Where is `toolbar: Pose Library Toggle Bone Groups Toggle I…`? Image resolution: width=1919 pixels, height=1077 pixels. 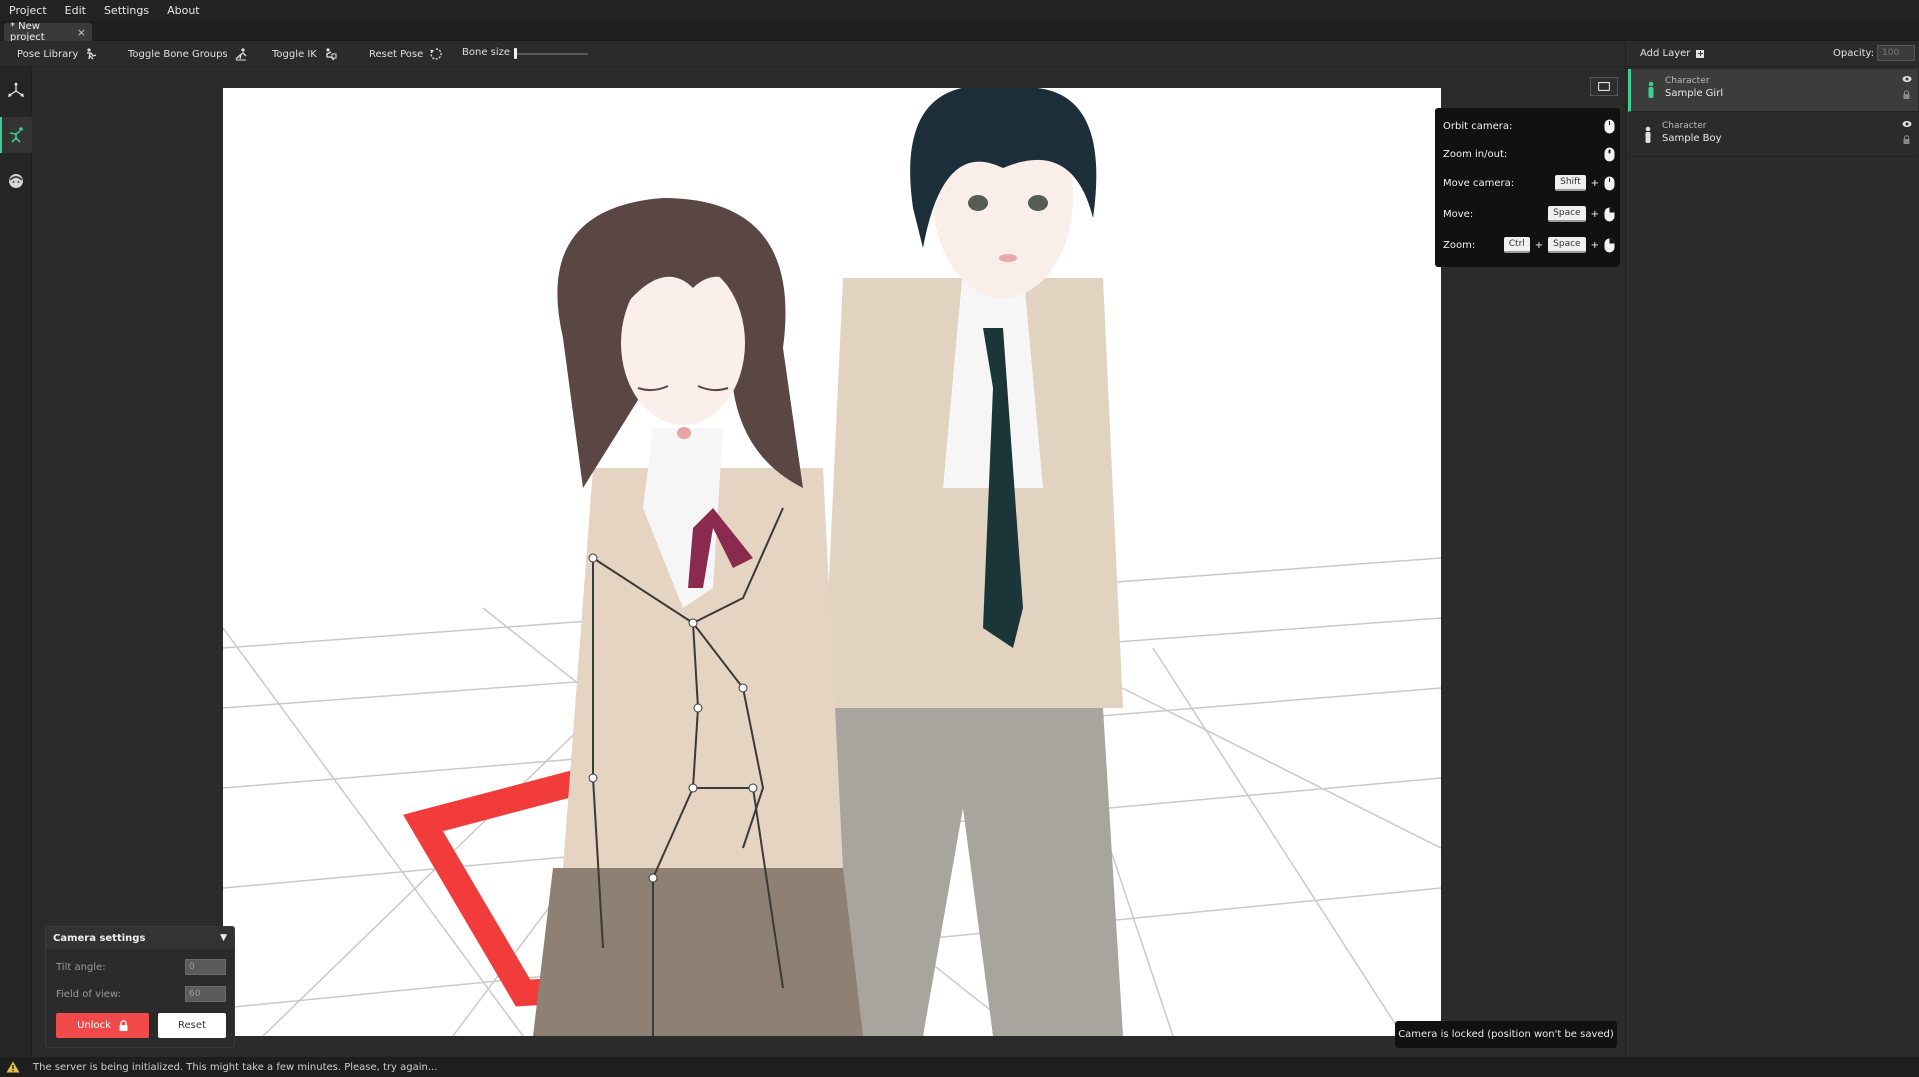
toolbar: Pose Library Toggle Bone Groups Toggle I… is located at coordinates (812, 54).